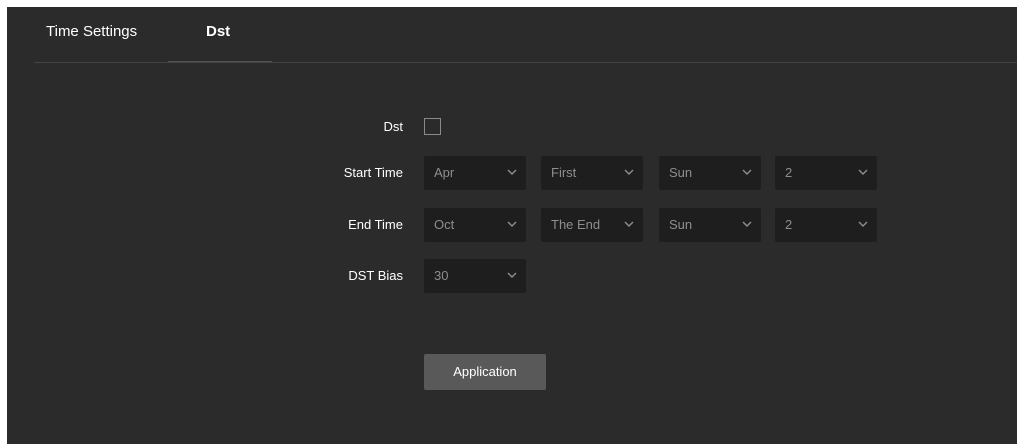 The width and height of the screenshot is (1017, 444). Describe the element at coordinates (710, 173) in the screenshot. I see `start-day-select: Sun` at that location.